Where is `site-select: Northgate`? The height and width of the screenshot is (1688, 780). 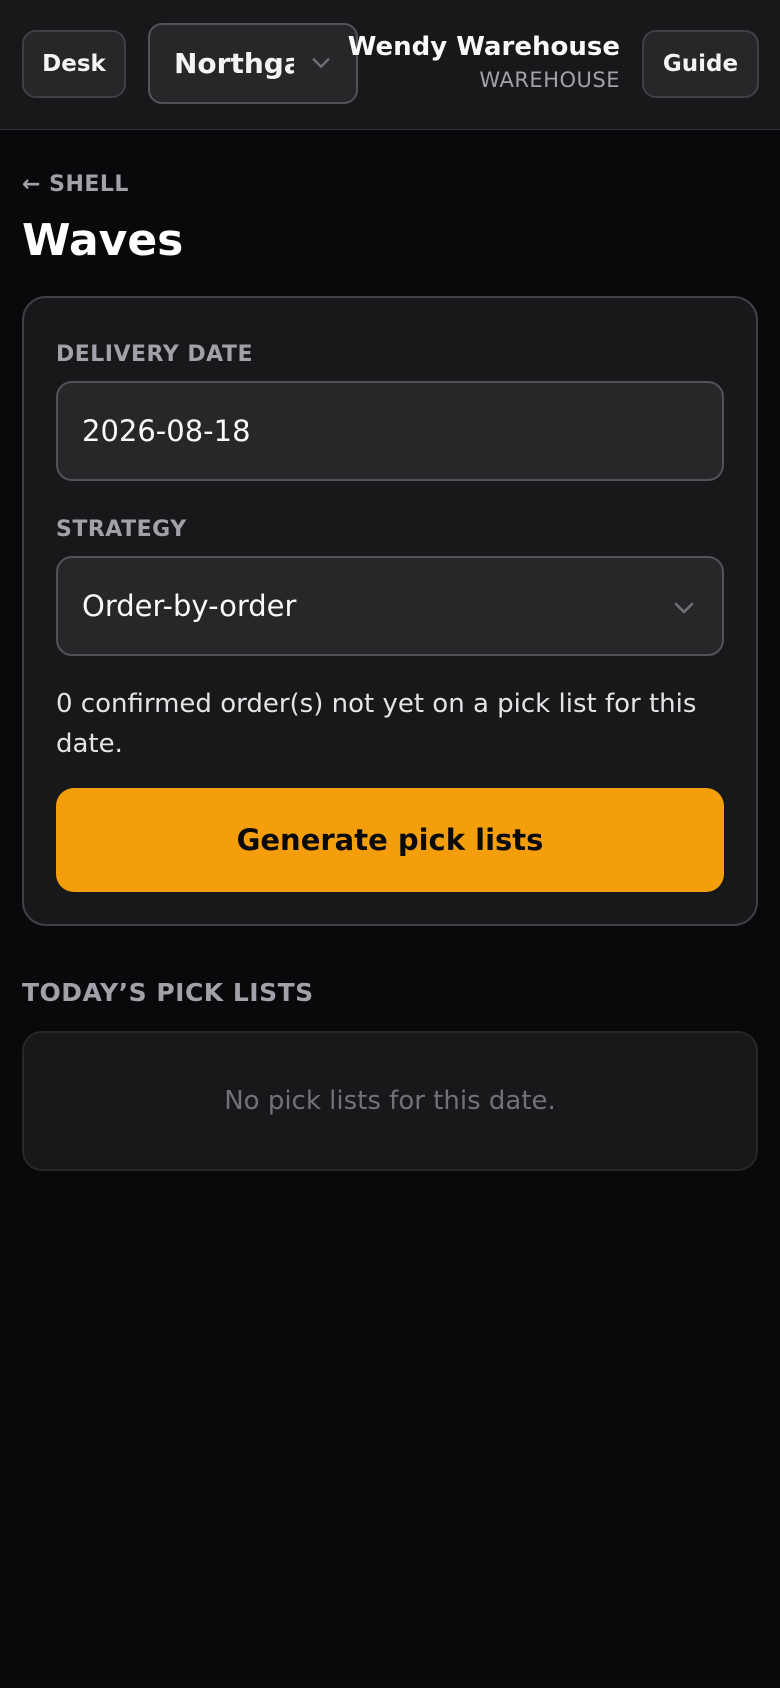
site-select: Northgate is located at coordinates (253, 63).